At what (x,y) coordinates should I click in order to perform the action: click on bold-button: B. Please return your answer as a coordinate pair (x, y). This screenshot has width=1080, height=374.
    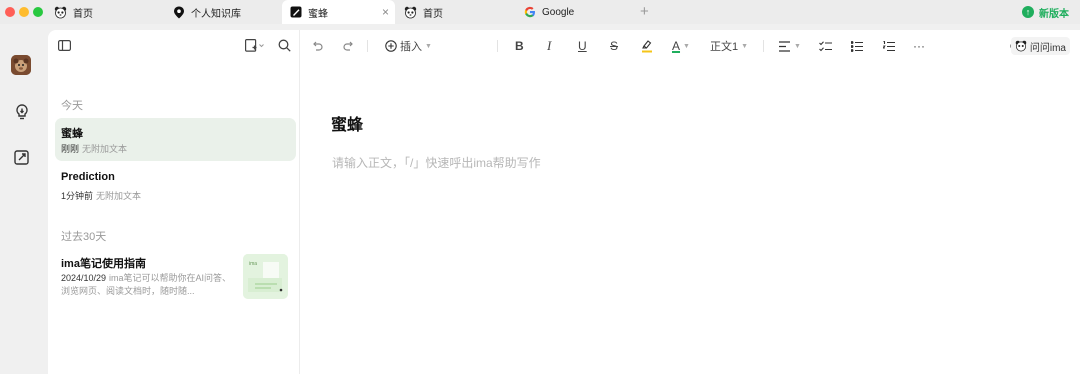
    Looking at the image, I should click on (519, 46).